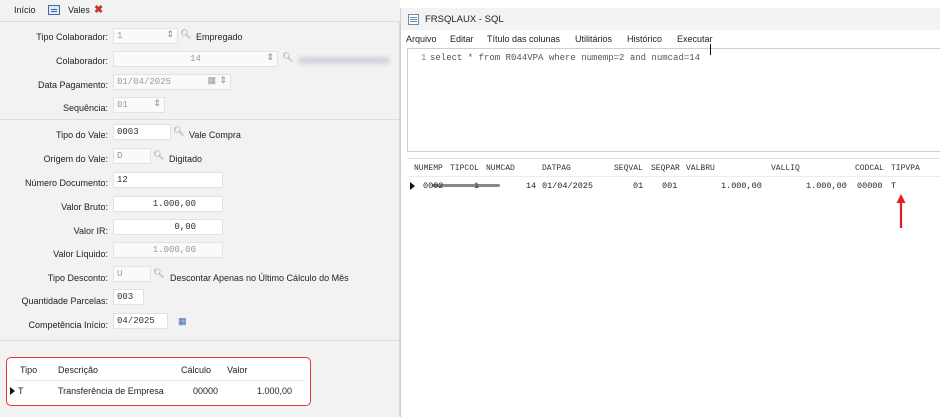  Describe the element at coordinates (413, 19) in the screenshot. I see `sql-window-icon` at that location.